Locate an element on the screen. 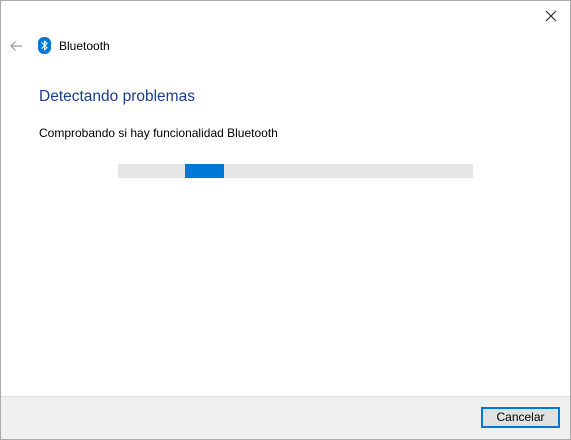  back-button is located at coordinates (16, 46).